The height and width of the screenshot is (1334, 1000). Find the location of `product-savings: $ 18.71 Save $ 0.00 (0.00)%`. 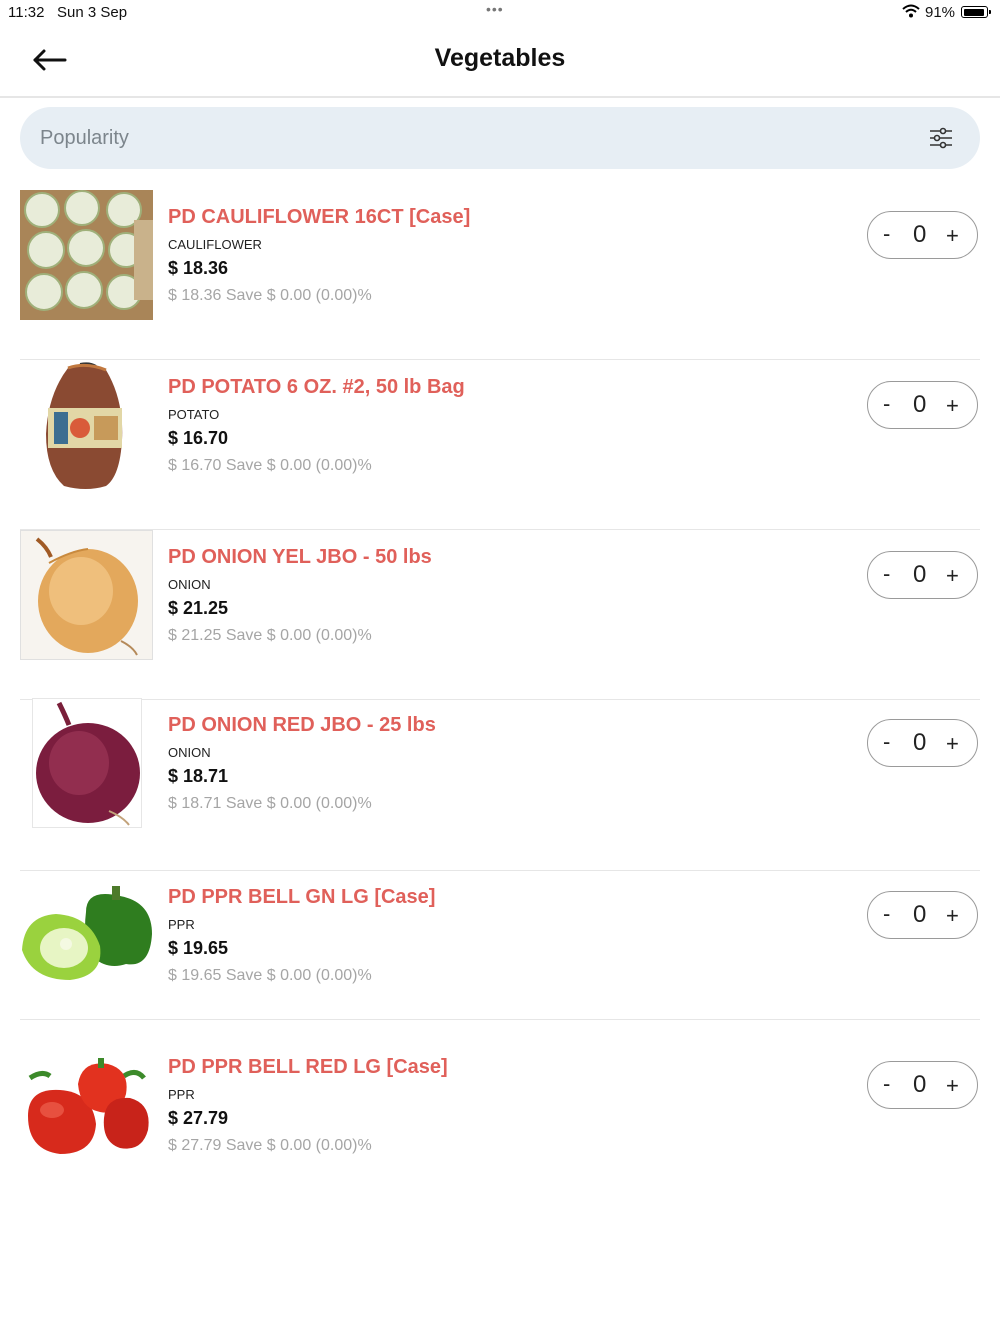

product-savings: $ 18.71 Save $ 0.00 (0.00)% is located at coordinates (270, 803).